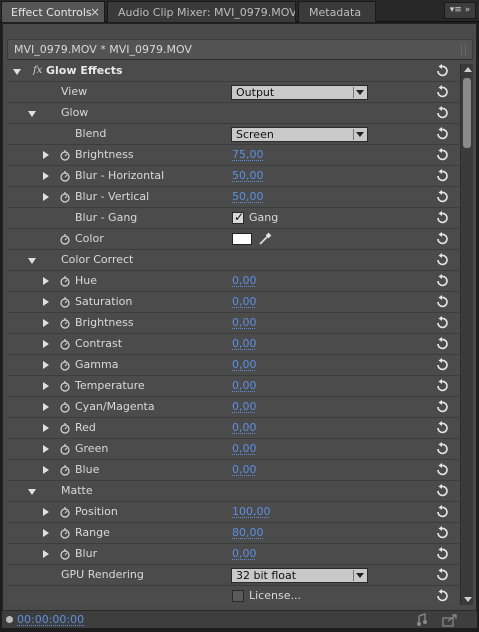 This screenshot has width=479, height=632. Describe the element at coordinates (244, 449) in the screenshot. I see `green-value: 0,00` at that location.